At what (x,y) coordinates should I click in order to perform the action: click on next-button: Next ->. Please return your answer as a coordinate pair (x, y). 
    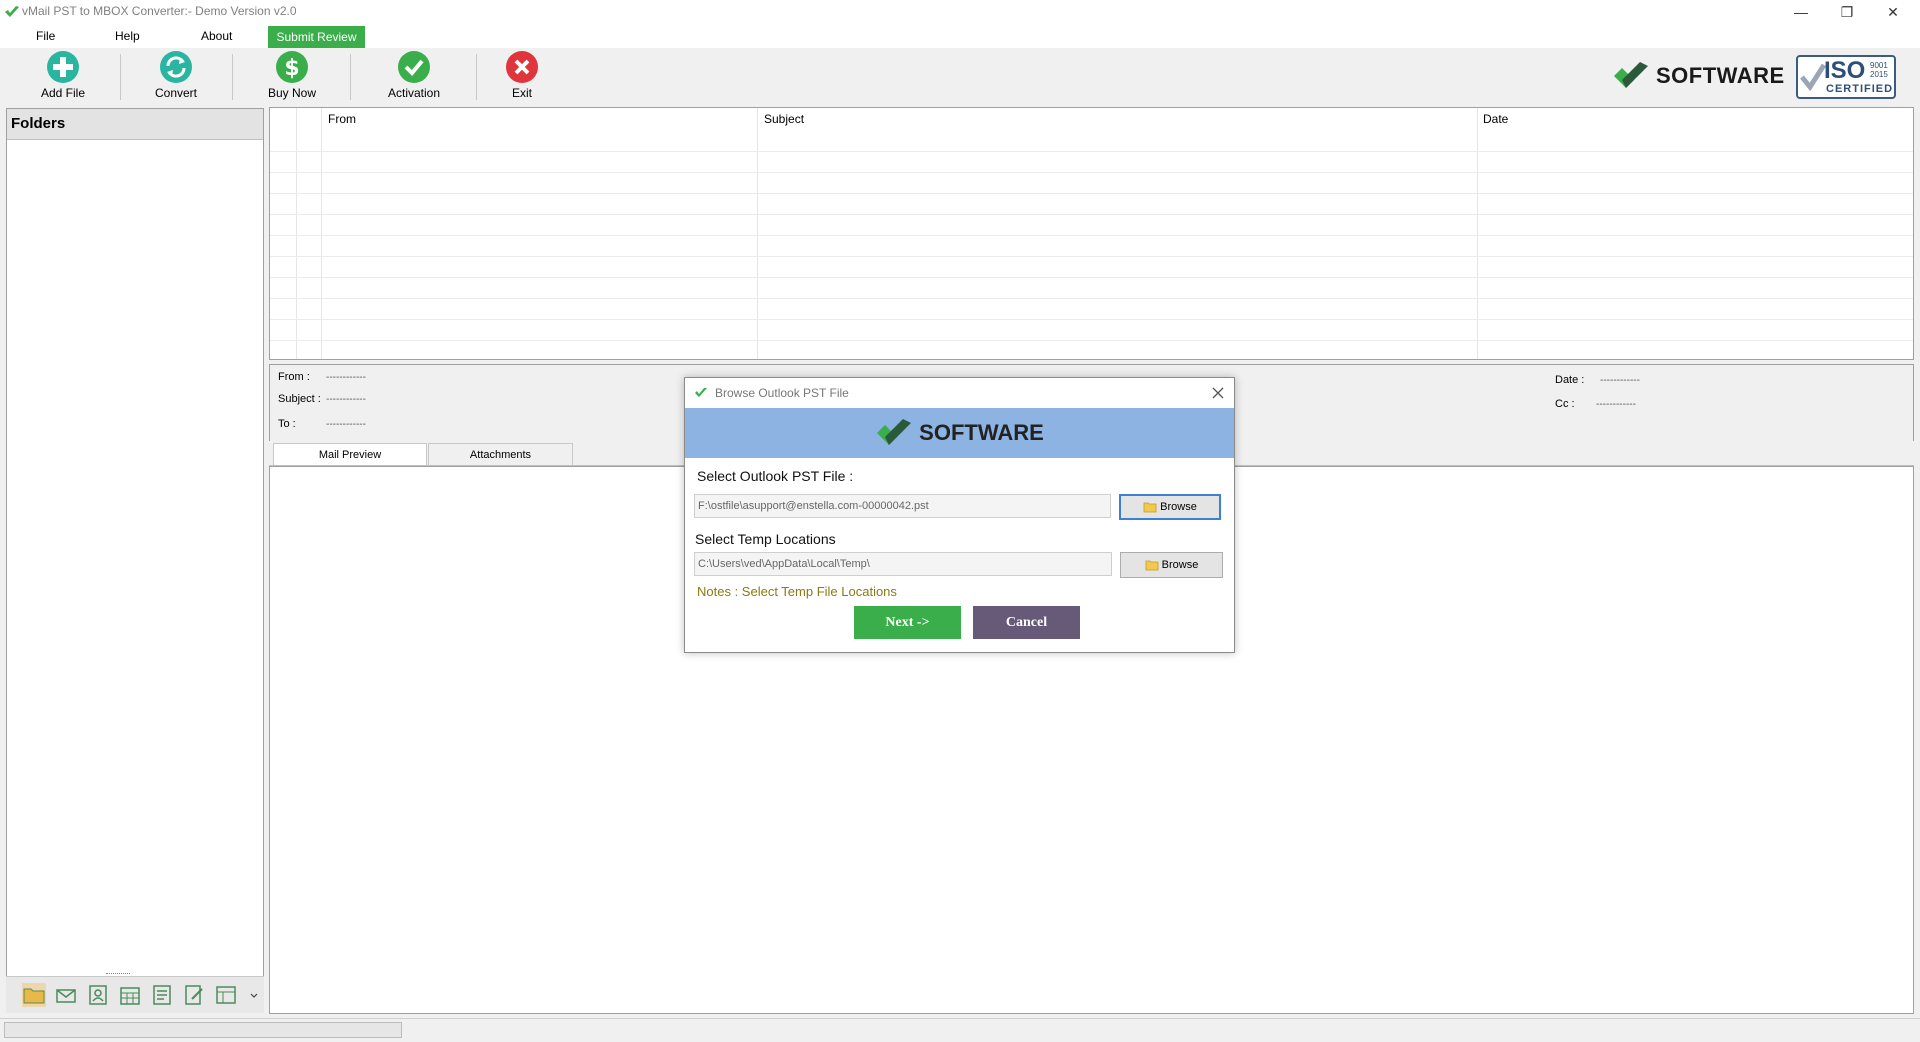
    Looking at the image, I should click on (907, 622).